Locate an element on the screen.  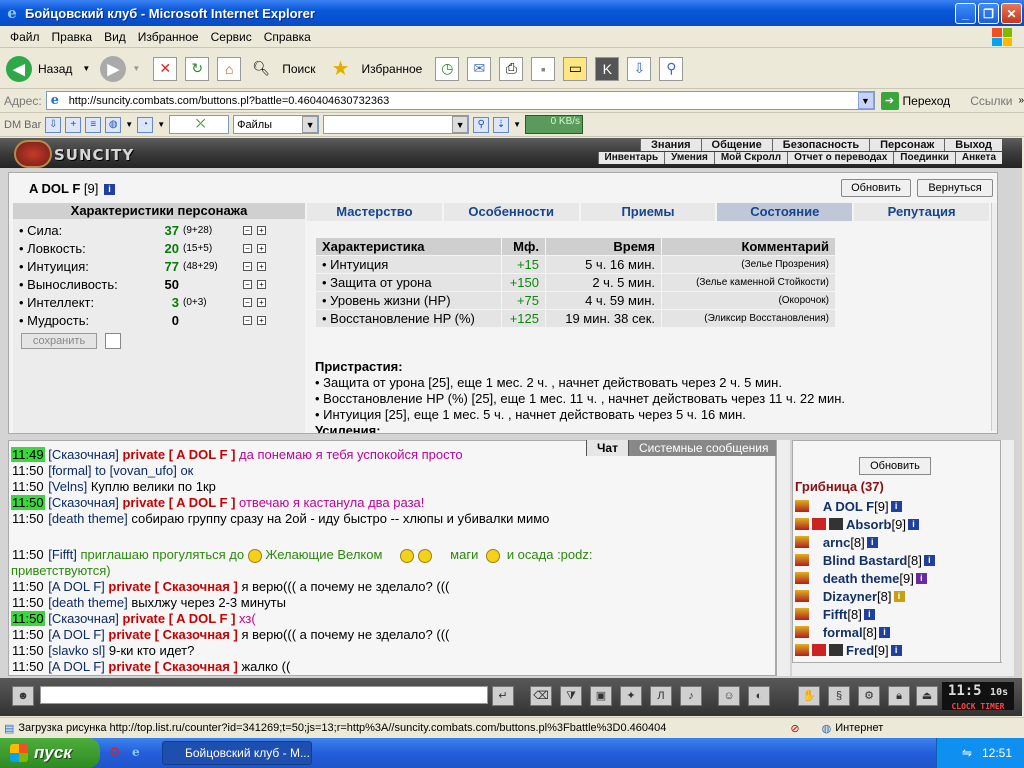
settings-icon: ⚙ is located at coordinates (869, 696).